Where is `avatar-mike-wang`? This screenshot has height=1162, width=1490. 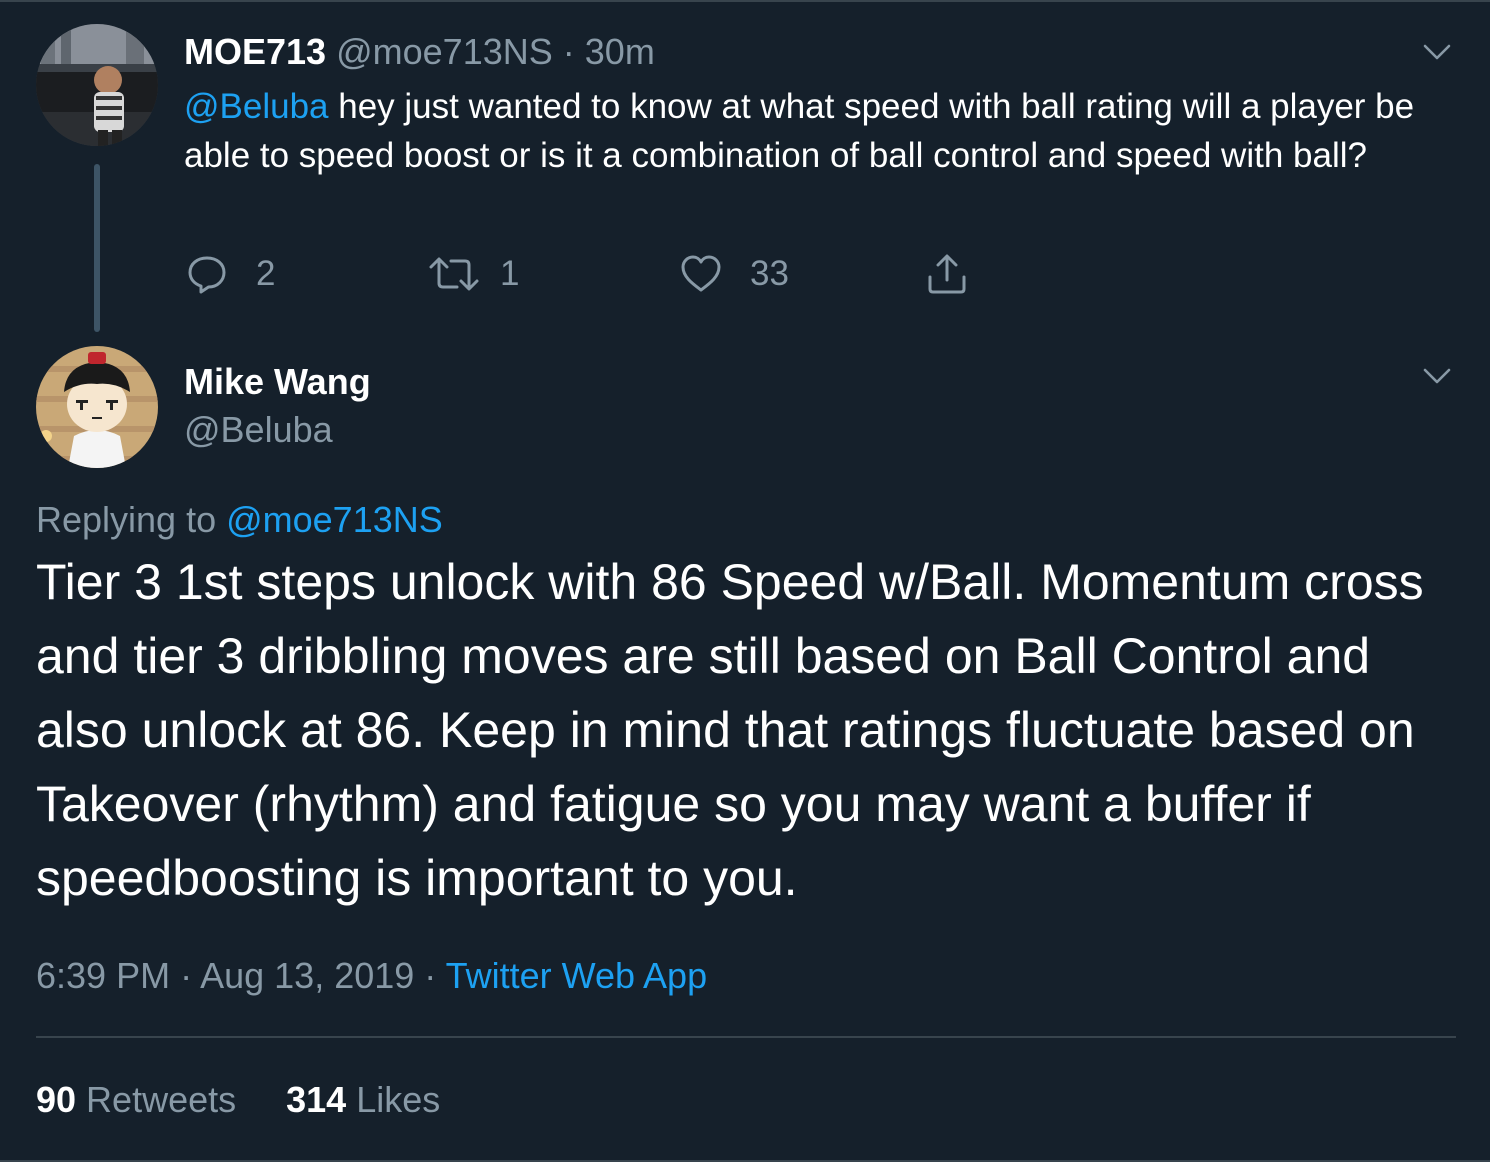
avatar-mike-wang is located at coordinates (97, 407).